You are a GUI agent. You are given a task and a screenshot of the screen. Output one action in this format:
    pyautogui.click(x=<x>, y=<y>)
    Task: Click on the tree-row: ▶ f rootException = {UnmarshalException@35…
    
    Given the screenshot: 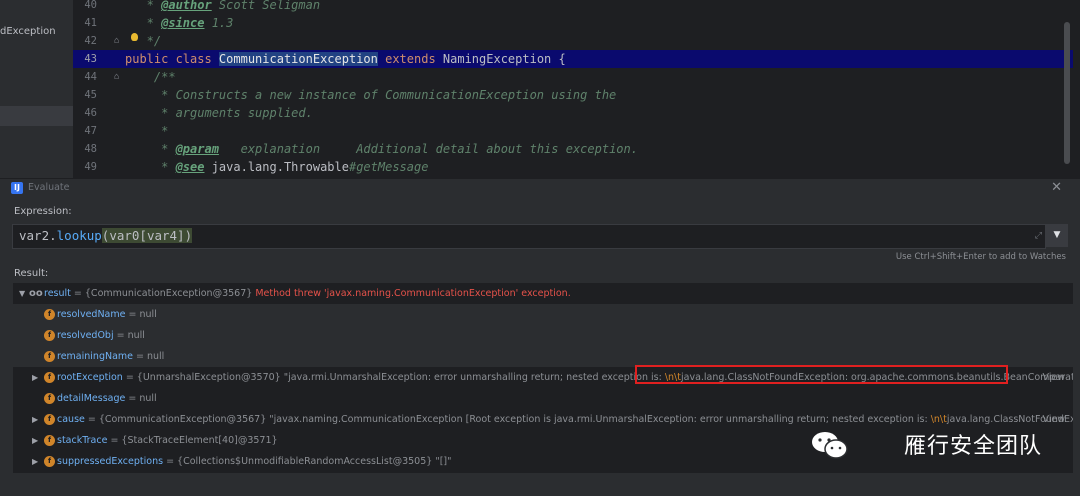 What is the action you would take?
    pyautogui.click(x=543, y=377)
    